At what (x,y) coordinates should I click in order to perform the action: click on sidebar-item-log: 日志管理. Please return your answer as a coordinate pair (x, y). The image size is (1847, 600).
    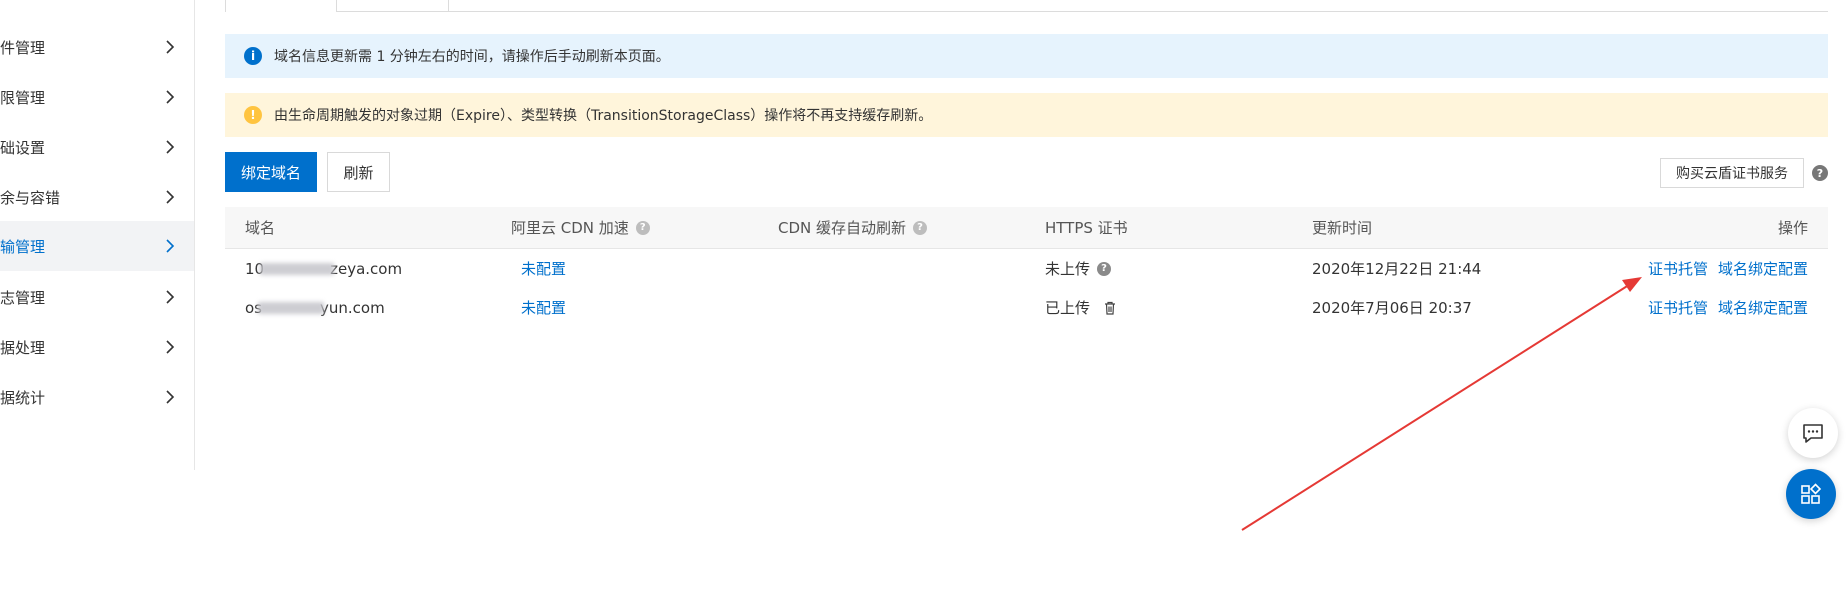
    Looking at the image, I should click on (97, 297).